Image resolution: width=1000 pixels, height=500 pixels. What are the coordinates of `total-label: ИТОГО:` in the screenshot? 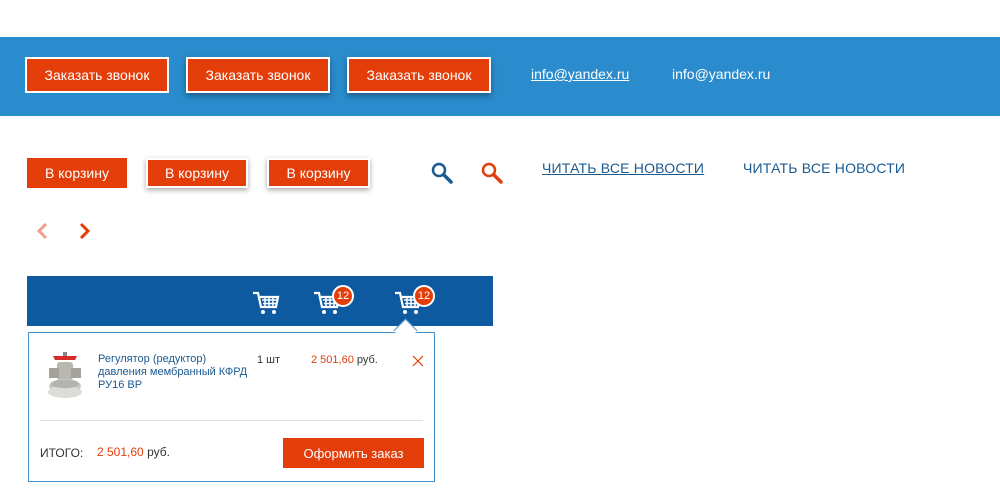 It's located at (62, 453).